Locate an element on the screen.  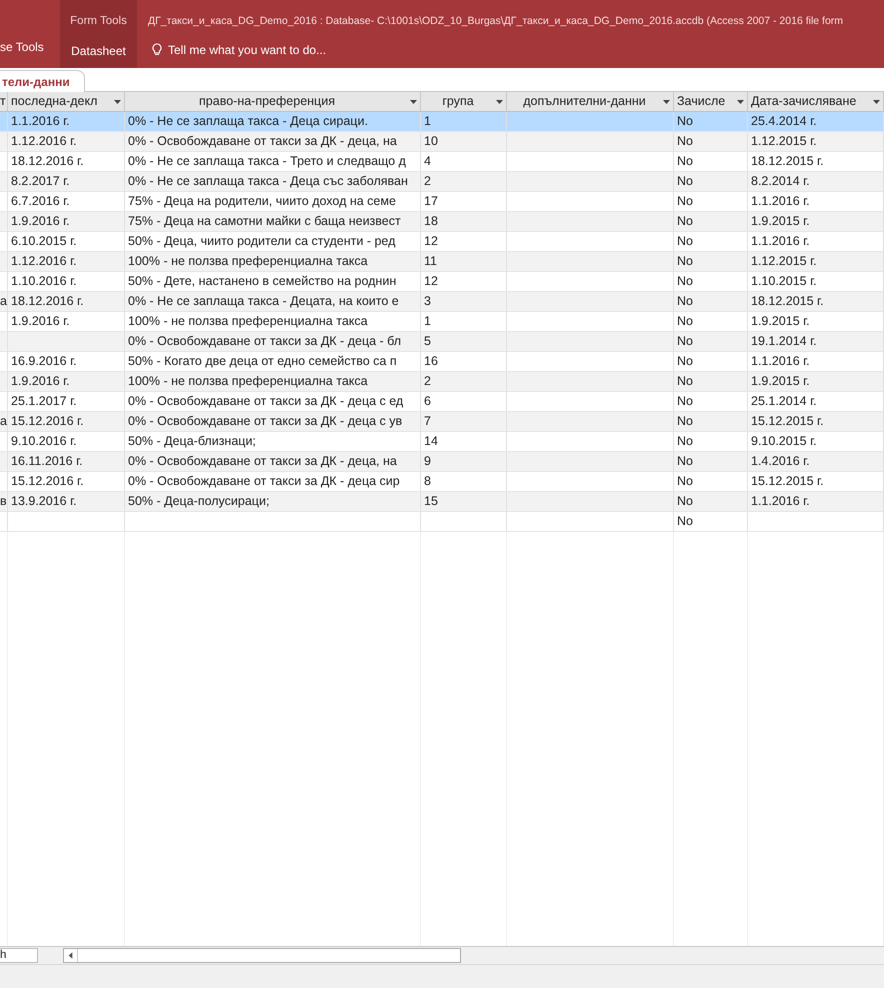
column-header: т is located at coordinates (4, 101).